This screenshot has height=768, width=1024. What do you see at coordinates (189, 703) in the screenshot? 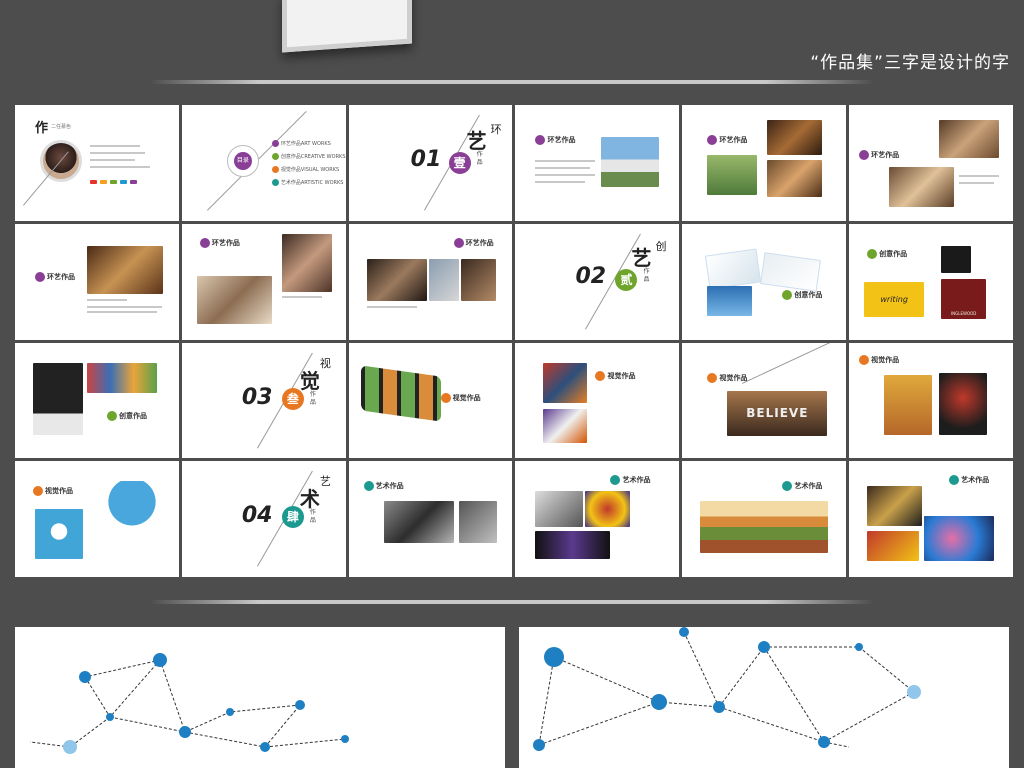
I see `network-lines-left` at bounding box center [189, 703].